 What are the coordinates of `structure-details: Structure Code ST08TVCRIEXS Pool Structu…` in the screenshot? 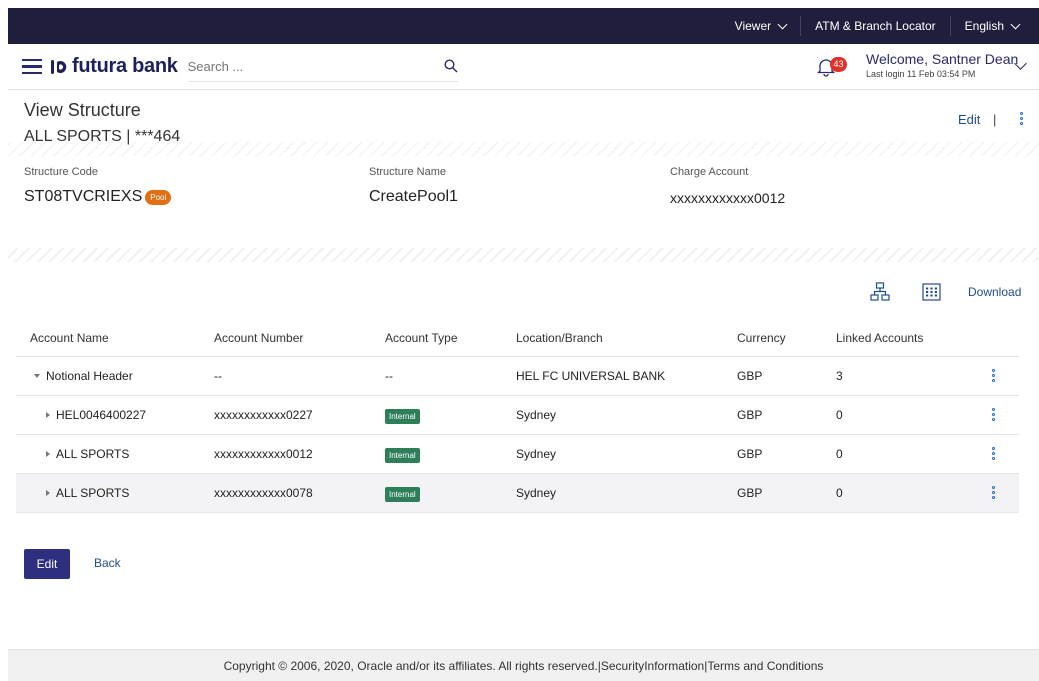 It's located at (523, 202).